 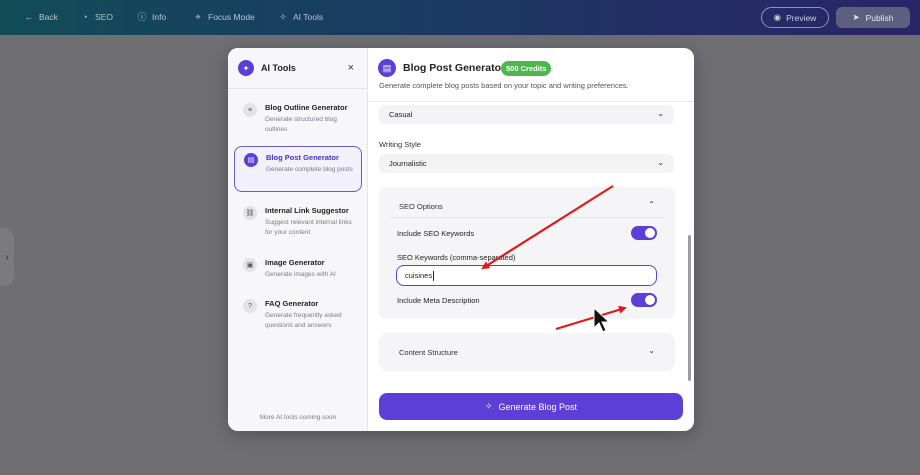 What do you see at coordinates (438, 300) in the screenshot?
I see `include-meta-description-label: Include Meta Description` at bounding box center [438, 300].